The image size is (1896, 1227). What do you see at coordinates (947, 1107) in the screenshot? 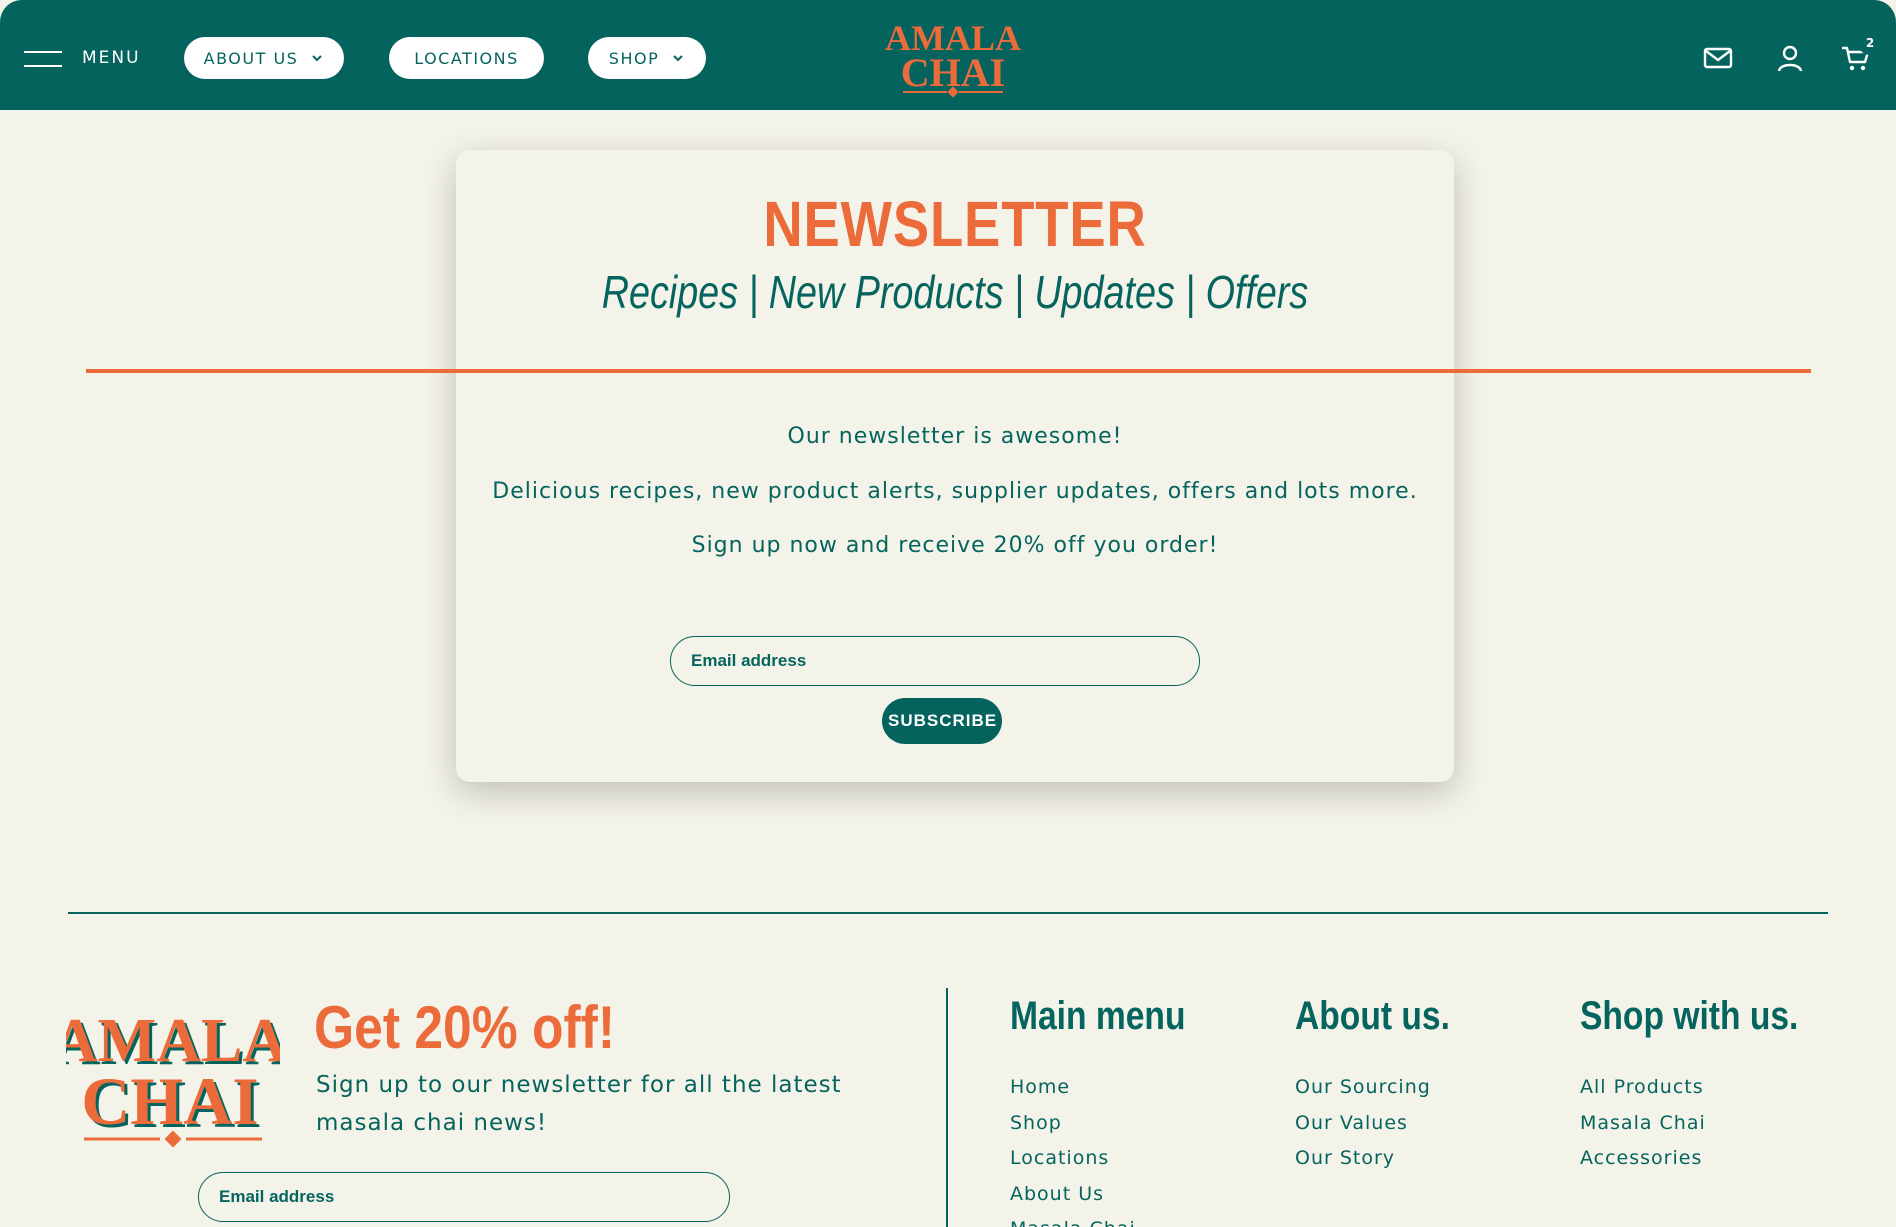
I see `footer-vertical-divider` at bounding box center [947, 1107].